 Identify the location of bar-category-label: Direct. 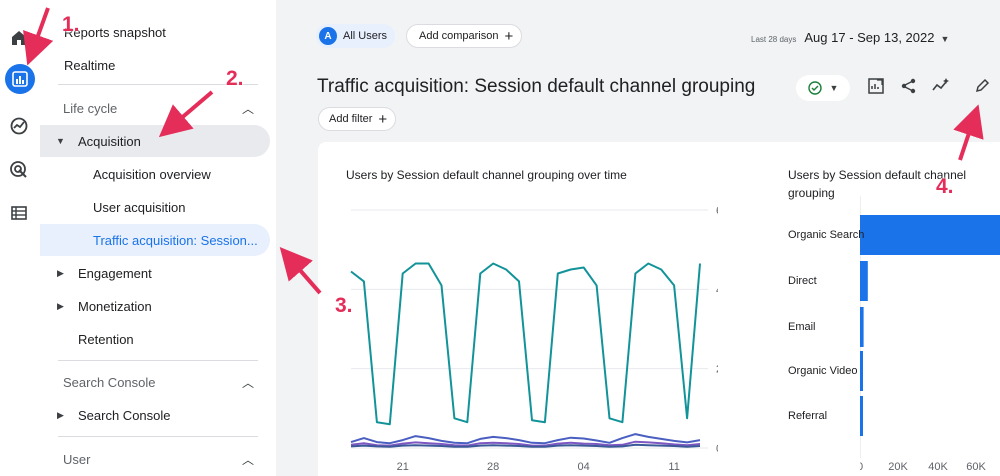
(802, 281).